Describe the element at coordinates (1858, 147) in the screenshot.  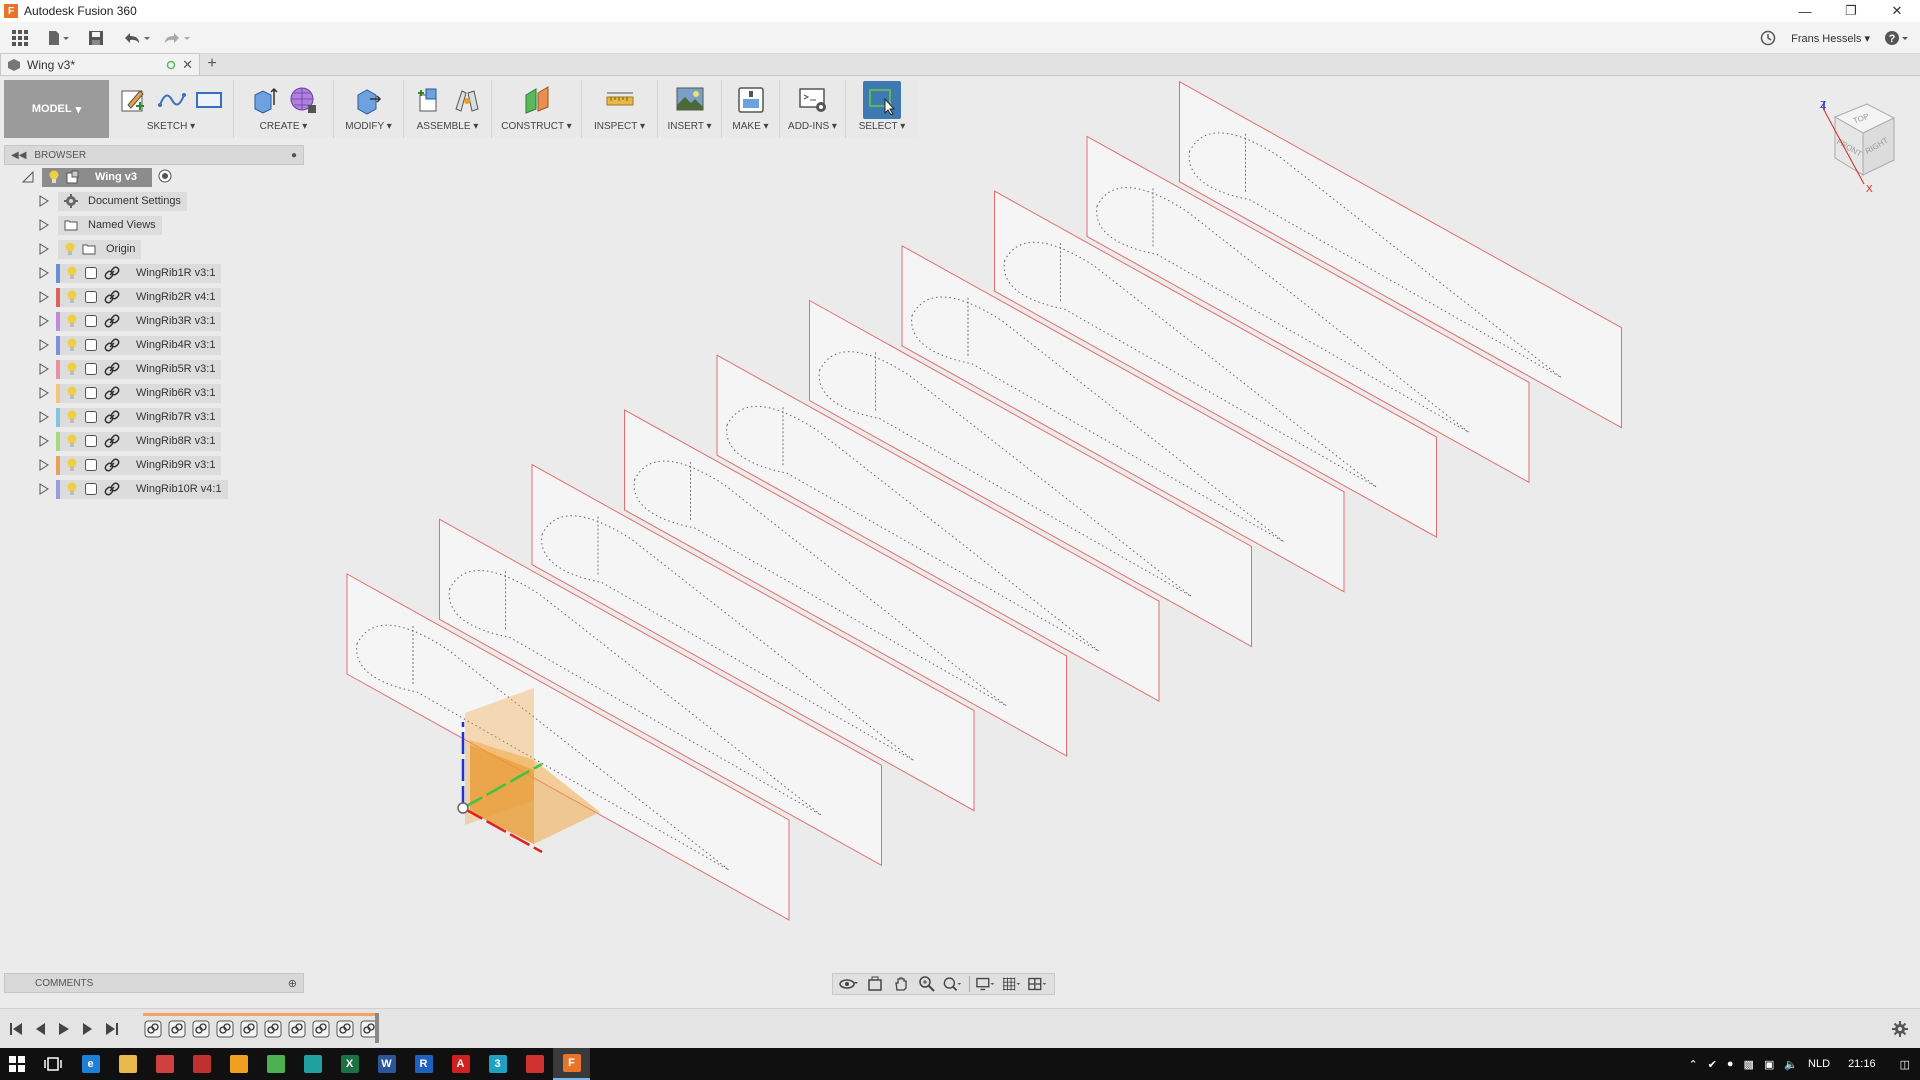
I see `view-cube: TOP FRONT RIGHT Z X` at that location.